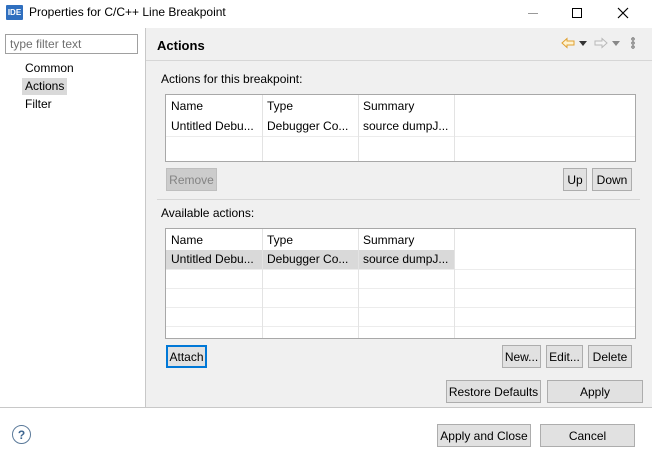 This screenshot has height=462, width=652. Describe the element at coordinates (191, 179) in the screenshot. I see `remove-button: Remove` at that location.